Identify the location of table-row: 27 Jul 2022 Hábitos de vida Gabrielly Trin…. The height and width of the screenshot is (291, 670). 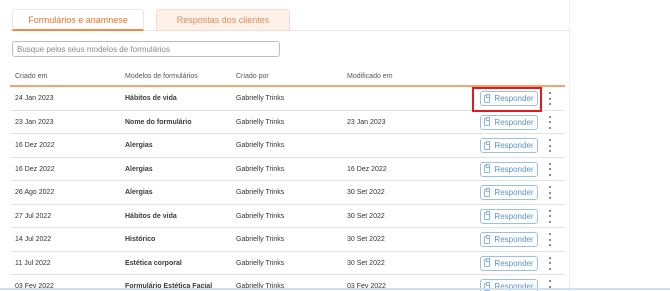
(287, 216).